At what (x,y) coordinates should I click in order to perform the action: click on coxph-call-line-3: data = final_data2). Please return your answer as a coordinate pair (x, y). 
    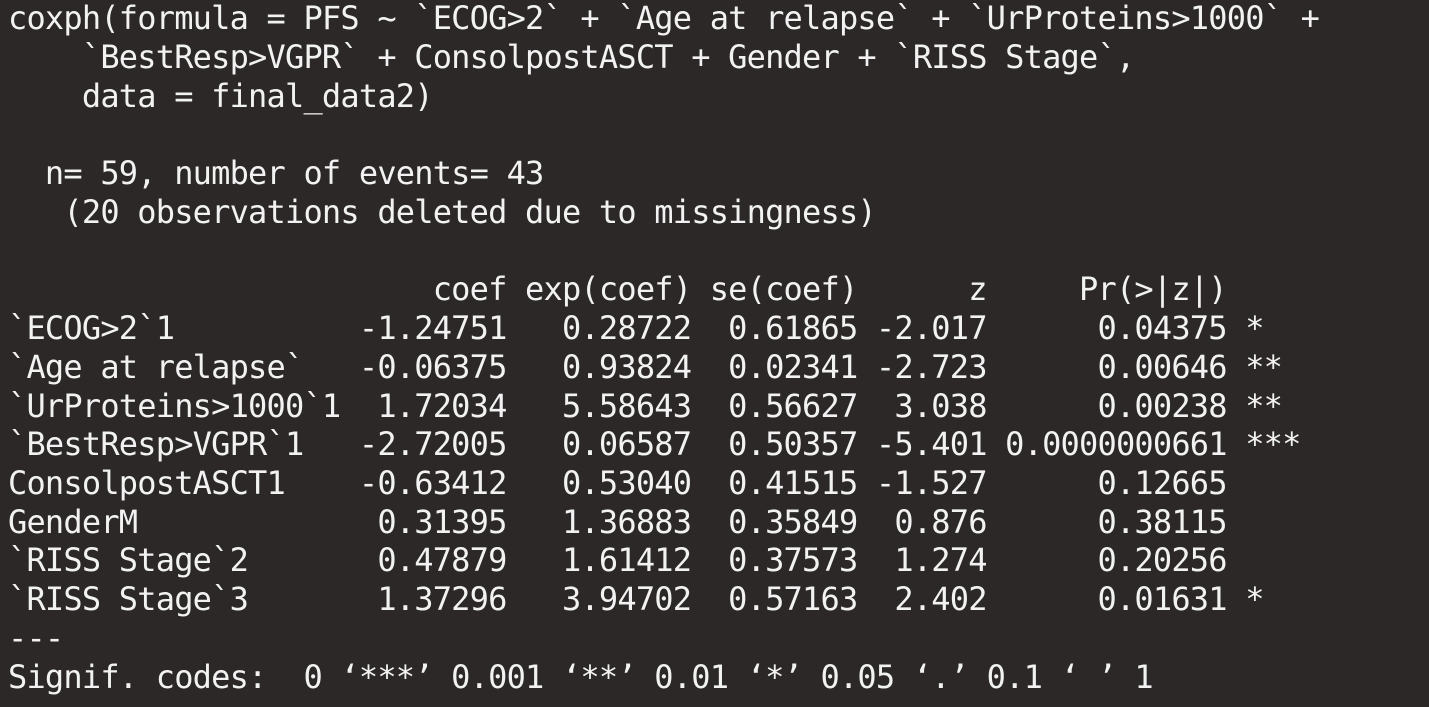
    Looking at the image, I should click on (221, 96).